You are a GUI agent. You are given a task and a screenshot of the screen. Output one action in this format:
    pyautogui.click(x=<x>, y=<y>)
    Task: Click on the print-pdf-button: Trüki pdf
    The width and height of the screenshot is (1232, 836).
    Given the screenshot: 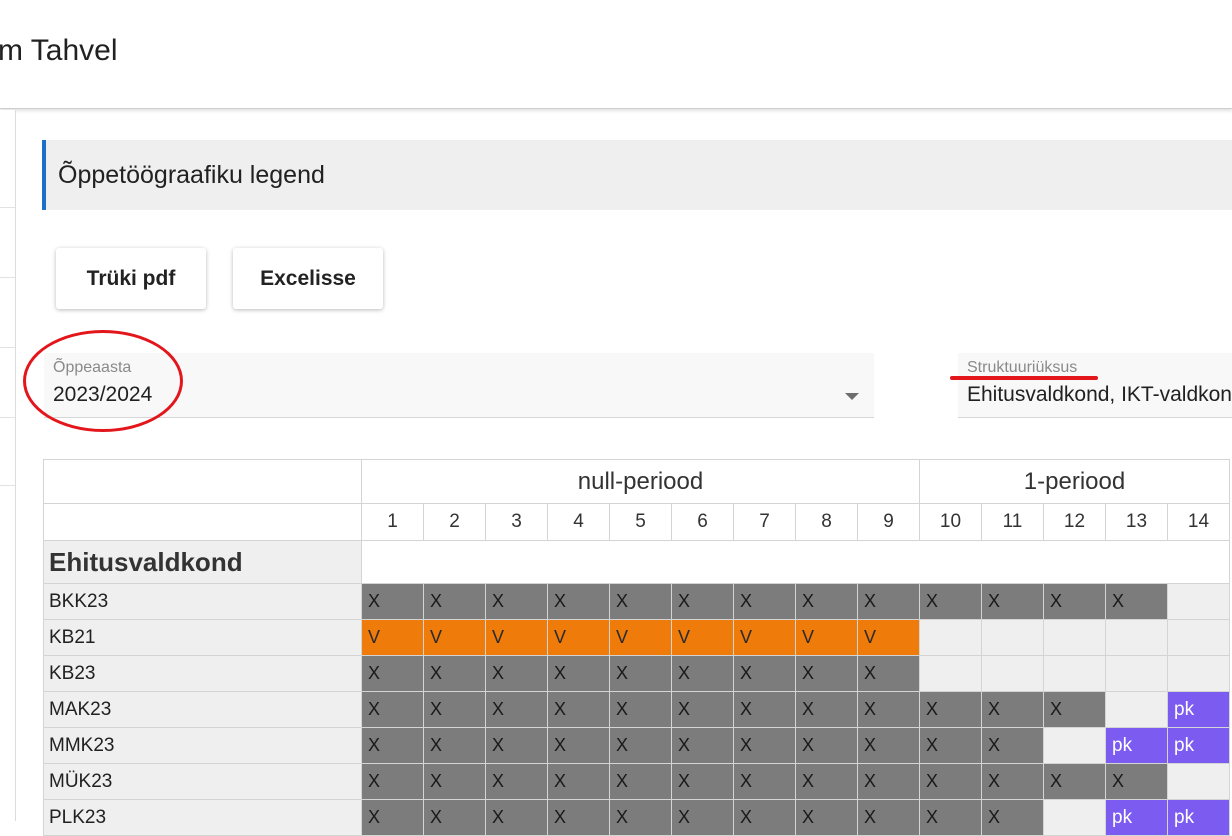 What is the action you would take?
    pyautogui.click(x=131, y=278)
    